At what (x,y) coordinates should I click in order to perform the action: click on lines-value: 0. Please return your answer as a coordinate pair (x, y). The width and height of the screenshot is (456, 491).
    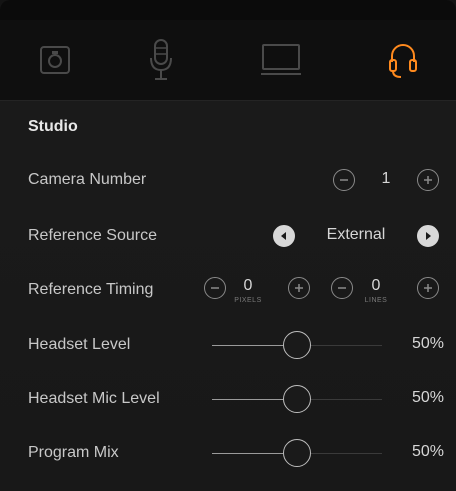
    Looking at the image, I should click on (376, 285).